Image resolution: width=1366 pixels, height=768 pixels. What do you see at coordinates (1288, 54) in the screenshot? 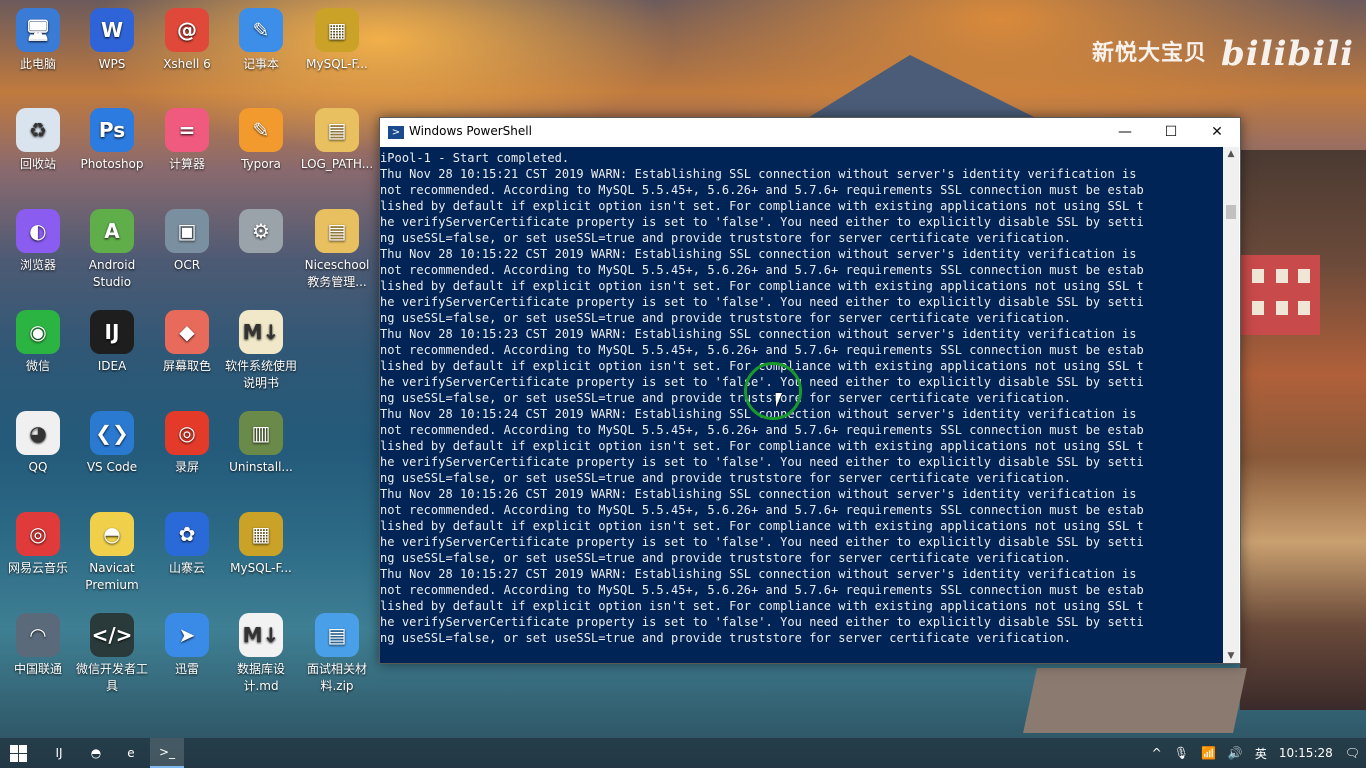
I see `bilibili-logo: bilibili` at bounding box center [1288, 54].